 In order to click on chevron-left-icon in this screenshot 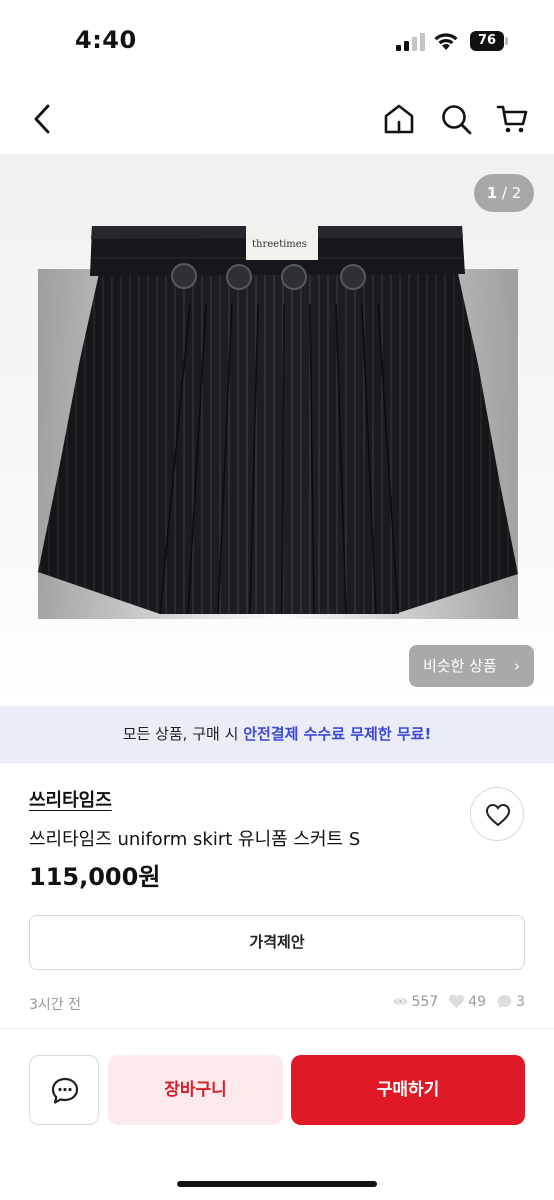, I will do `click(42, 119)`.